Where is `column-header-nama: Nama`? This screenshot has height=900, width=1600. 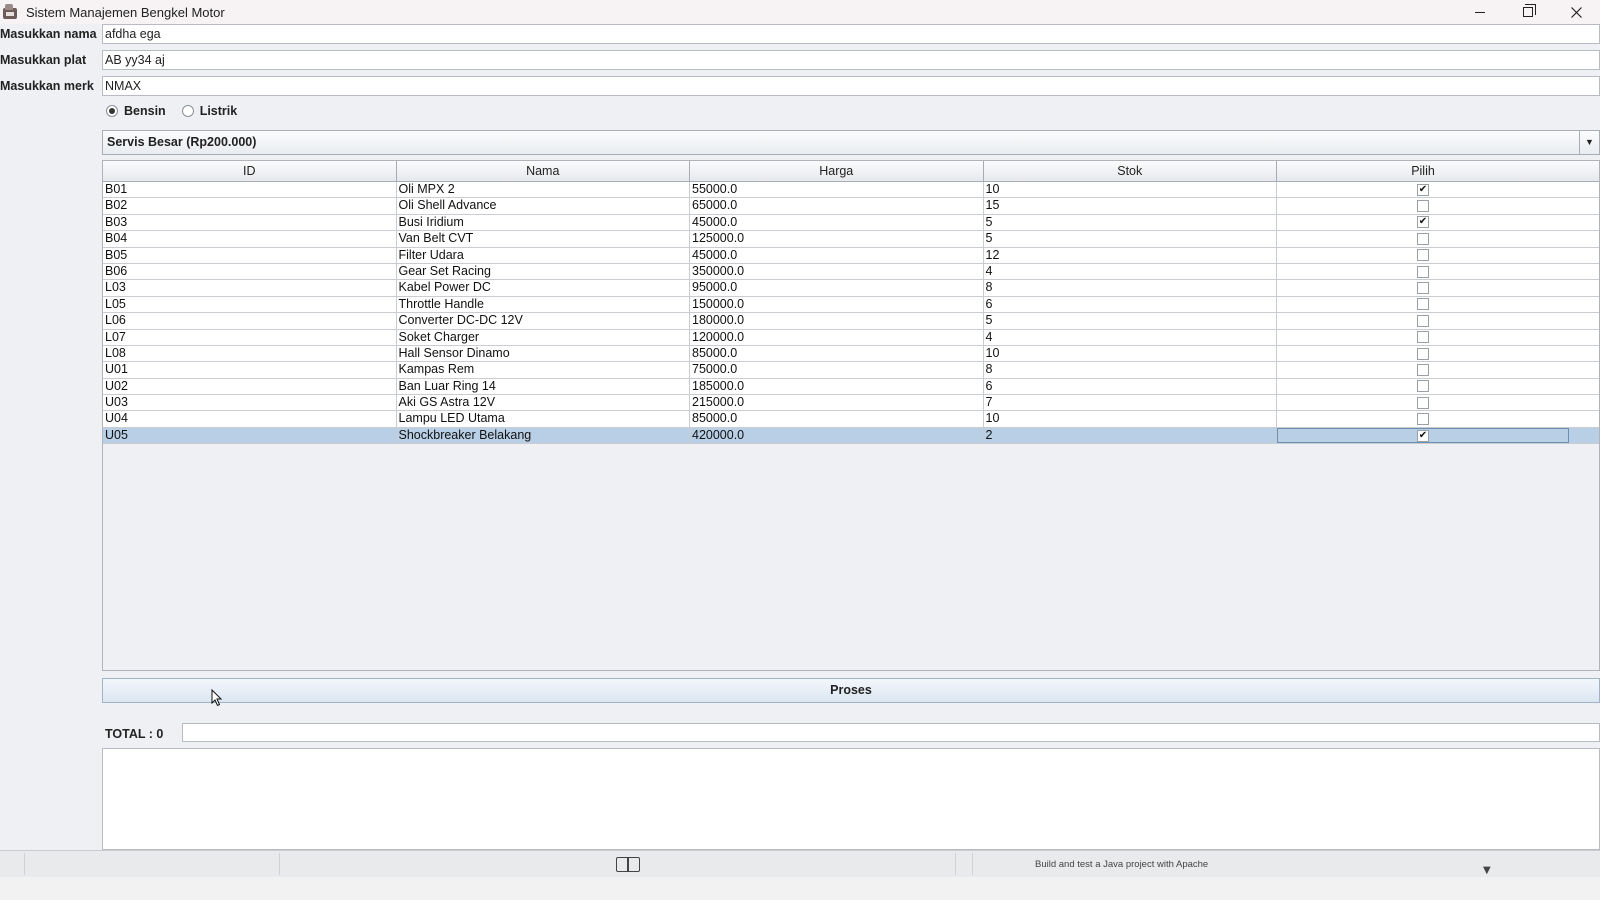 column-header-nama: Nama is located at coordinates (543, 171).